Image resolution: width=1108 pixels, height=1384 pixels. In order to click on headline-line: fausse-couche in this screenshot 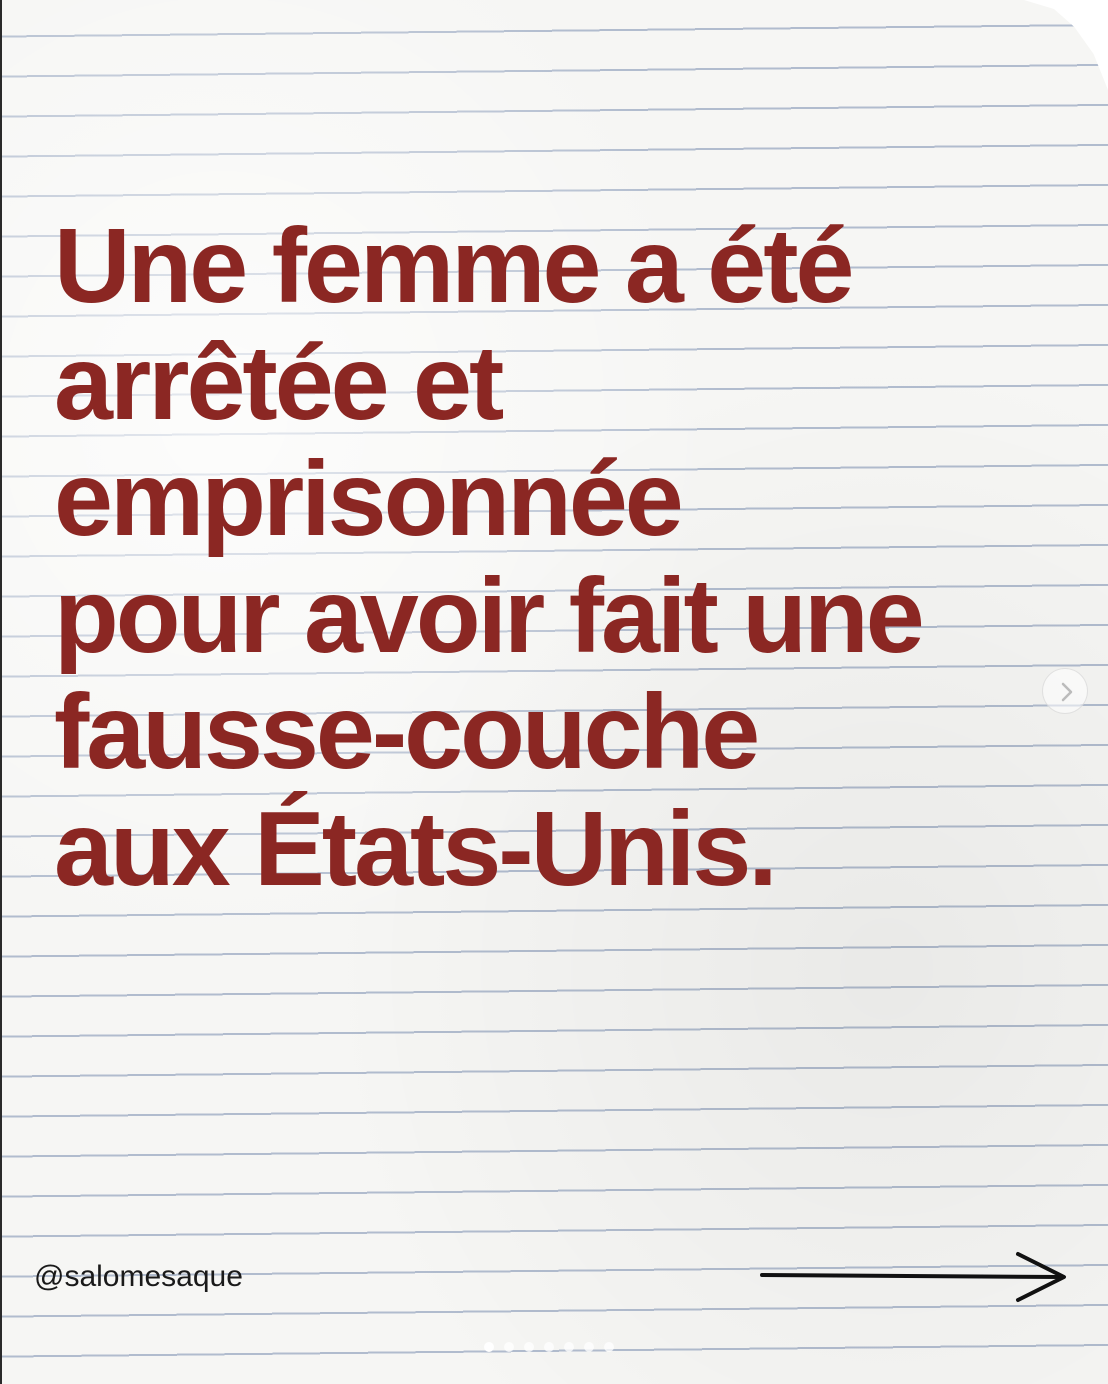, I will do `click(407, 732)`.